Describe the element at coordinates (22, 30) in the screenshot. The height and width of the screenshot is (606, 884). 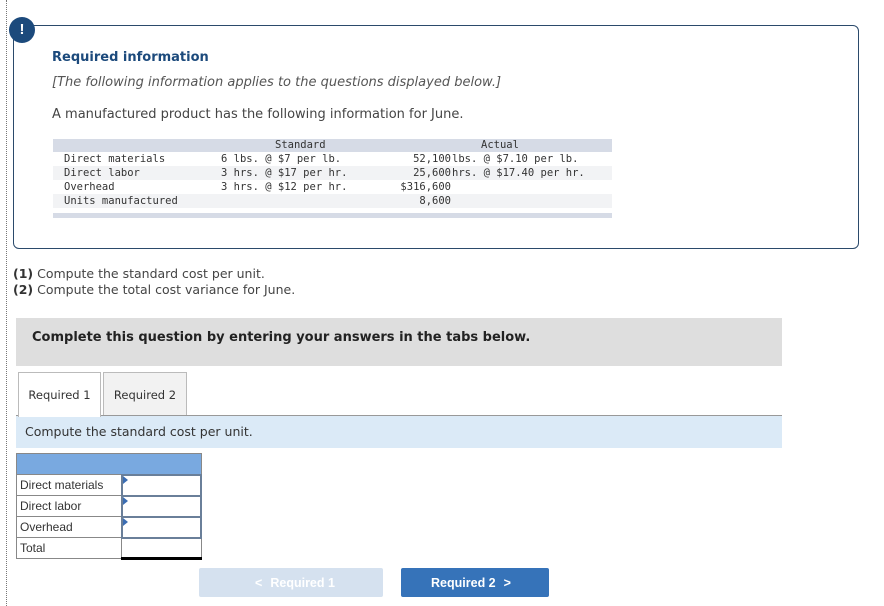
I see `exclamation-icon: !` at that location.